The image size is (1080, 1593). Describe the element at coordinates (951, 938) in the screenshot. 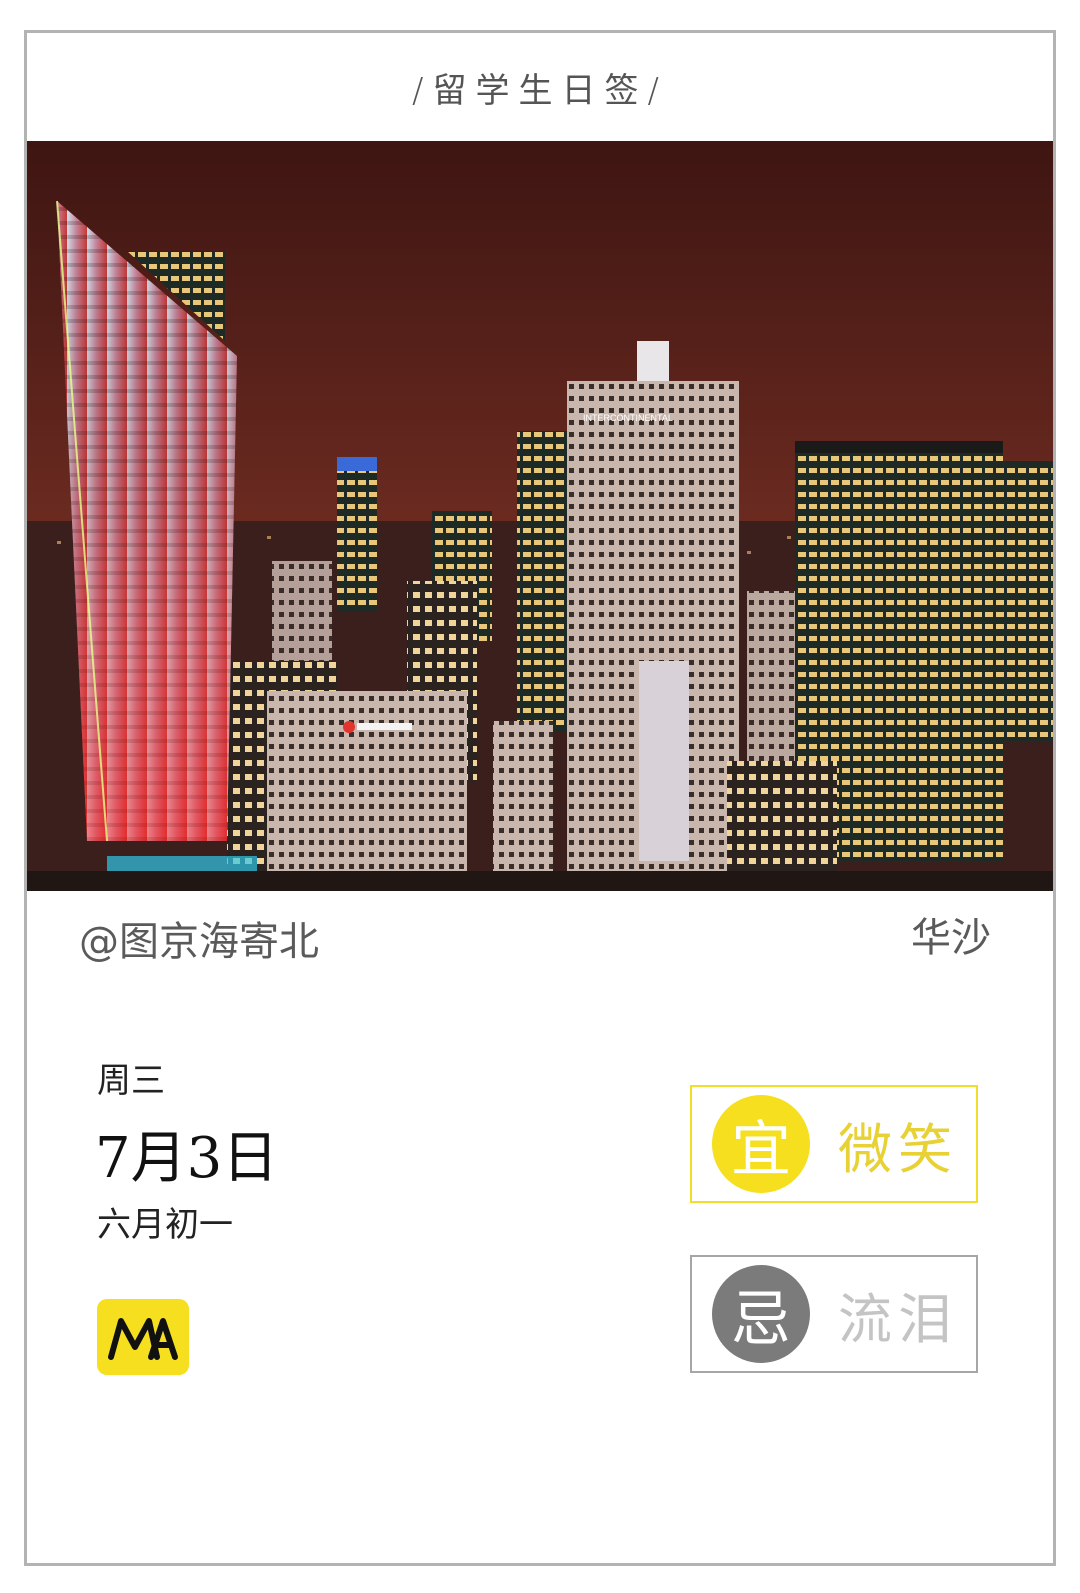

I see `city-name: 华沙` at that location.